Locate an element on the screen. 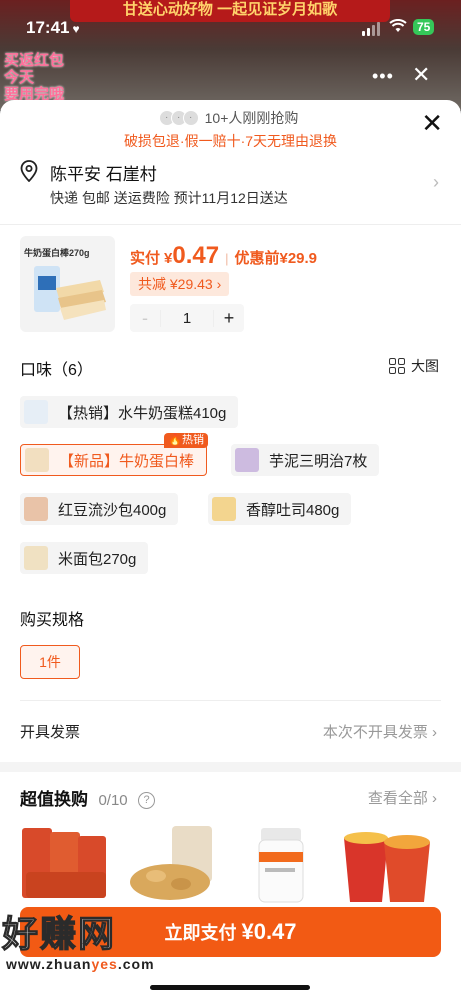 Image resolution: width=461 pixels, height=1000 pixels. quantity-stepper: - 1 + is located at coordinates (187, 318).